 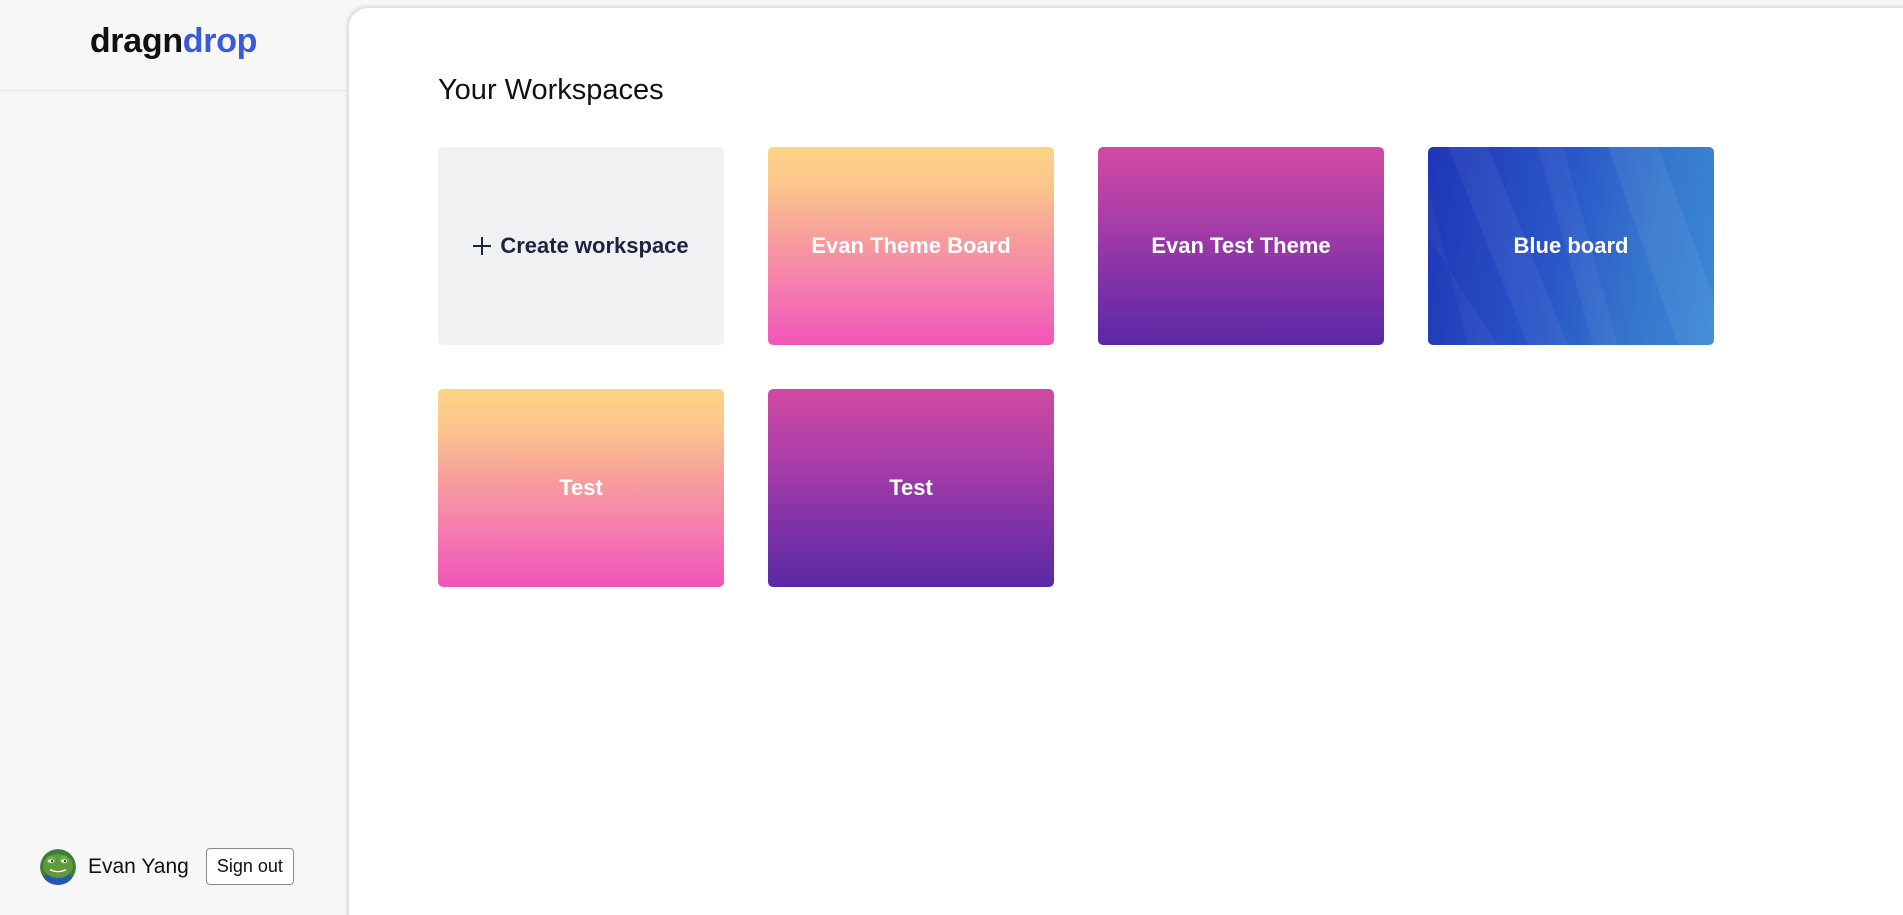 I want to click on create-workspace-label: Create workspace, so click(x=581, y=246).